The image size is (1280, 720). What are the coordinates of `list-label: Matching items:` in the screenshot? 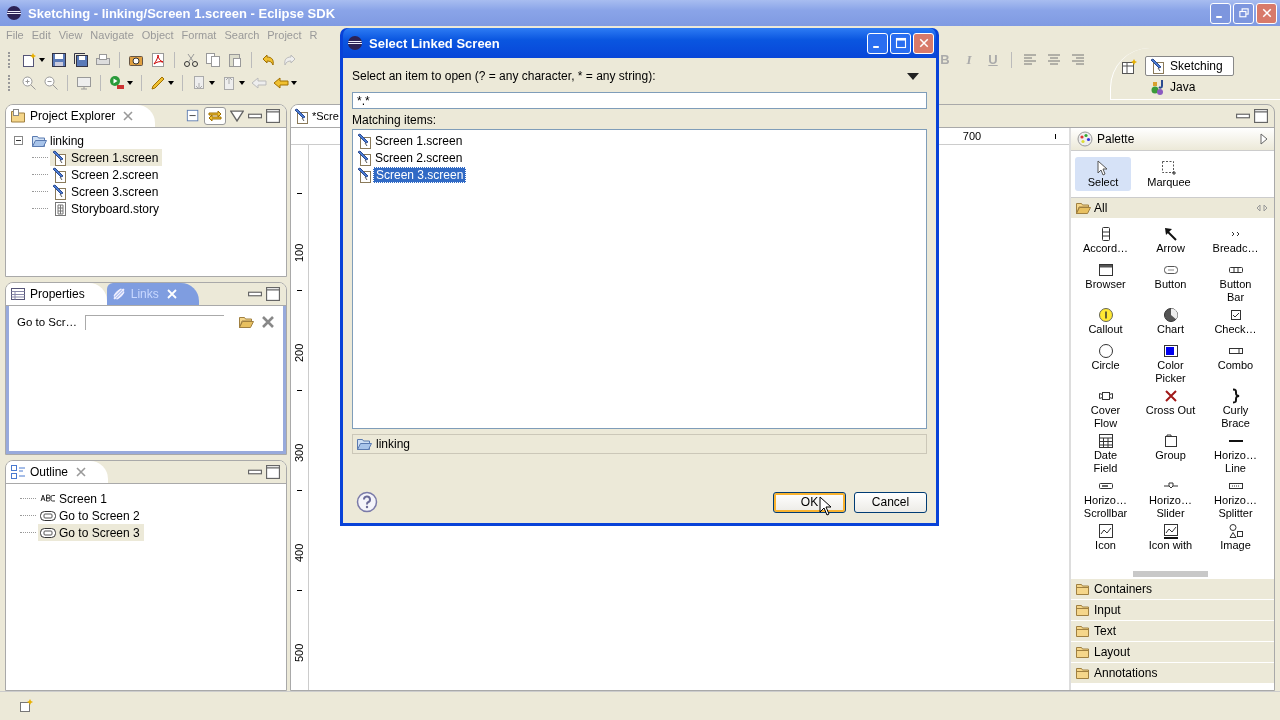 It's located at (395, 121).